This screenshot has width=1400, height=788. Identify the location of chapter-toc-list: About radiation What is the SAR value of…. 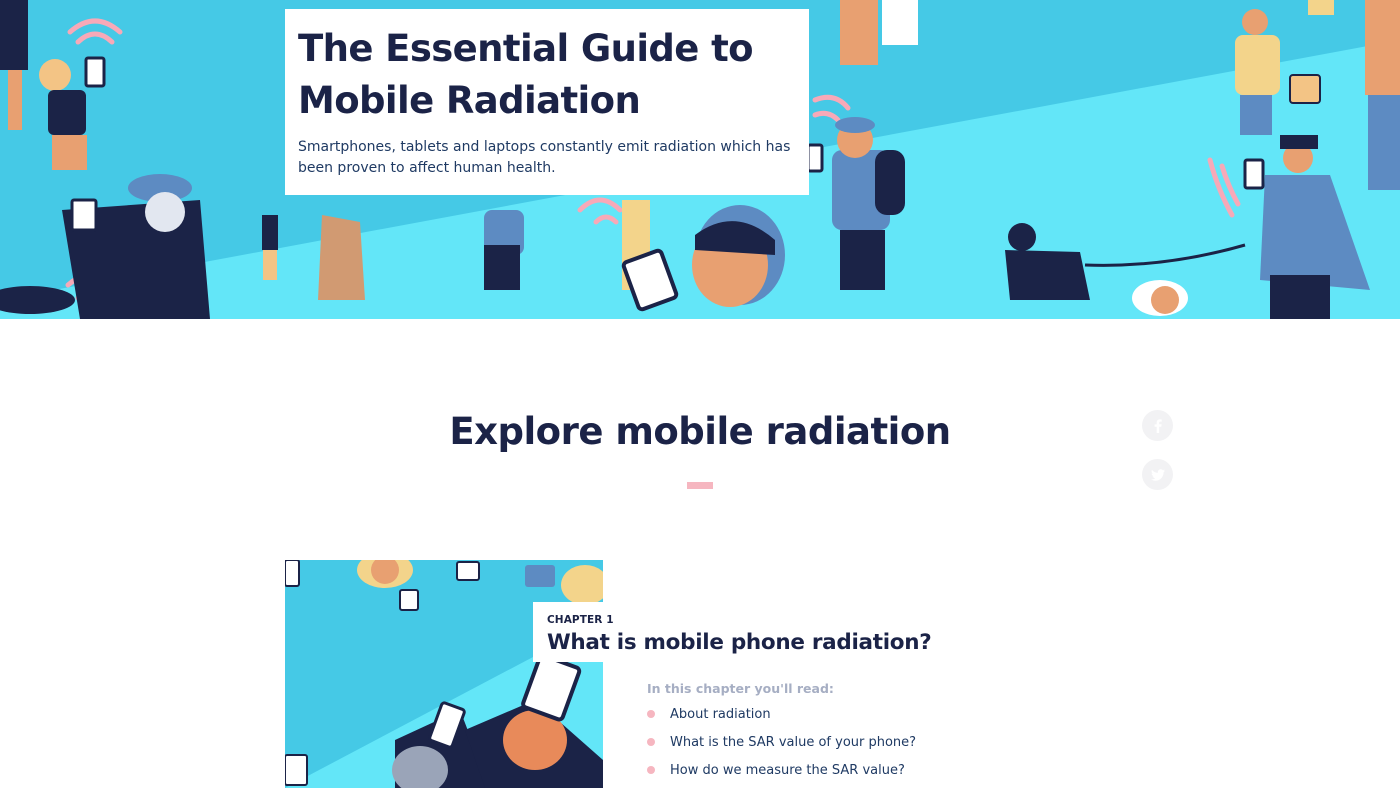
(781, 742).